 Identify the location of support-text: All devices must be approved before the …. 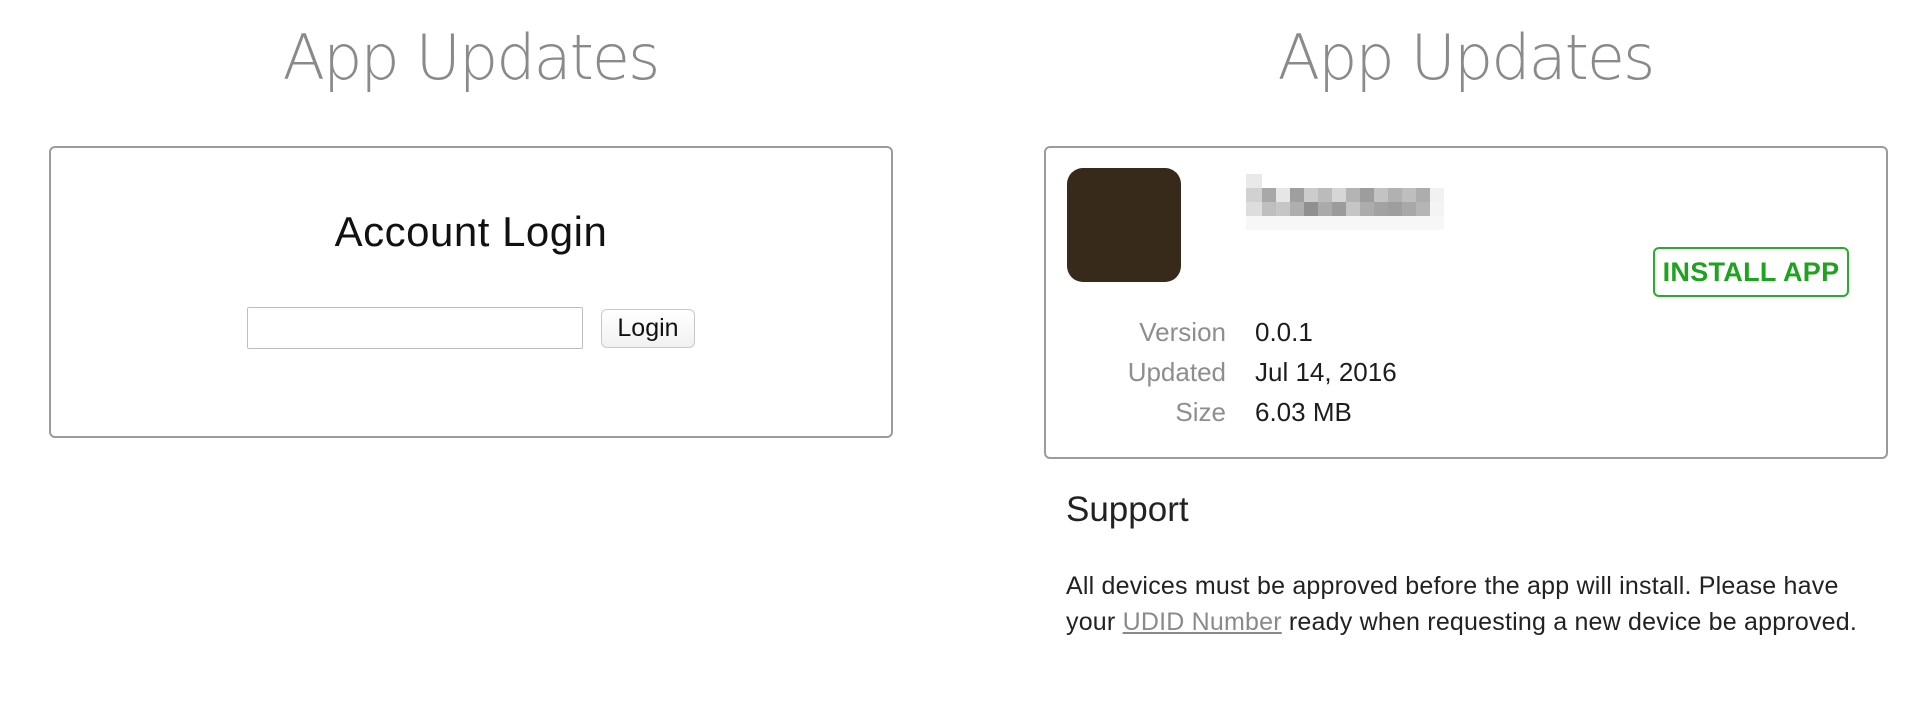
(1466, 604).